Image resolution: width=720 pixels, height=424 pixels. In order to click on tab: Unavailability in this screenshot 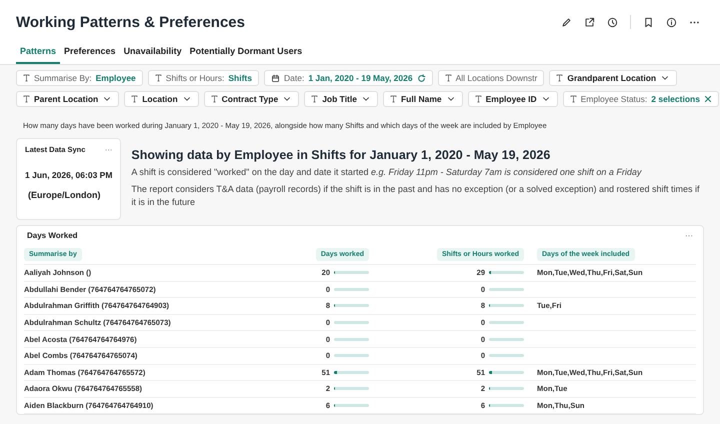, I will do `click(153, 54)`.